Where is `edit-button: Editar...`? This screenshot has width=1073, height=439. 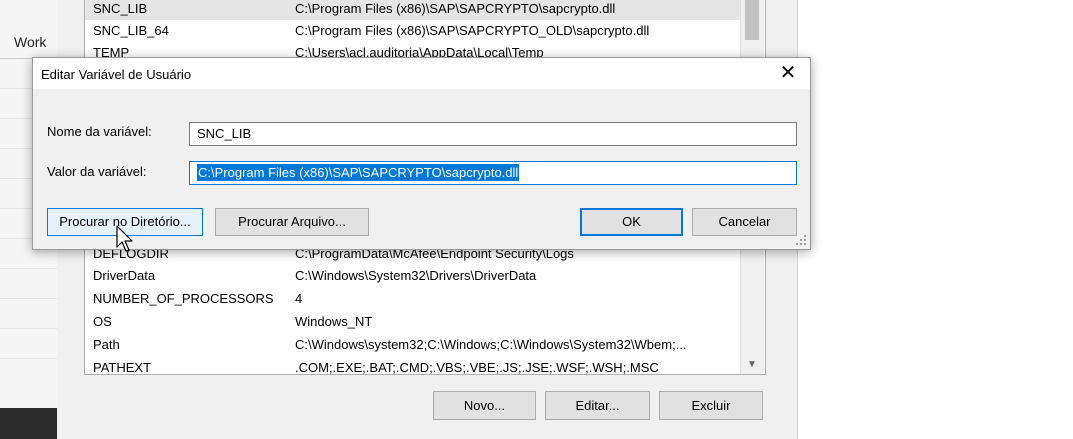 edit-button: Editar... is located at coordinates (597, 405).